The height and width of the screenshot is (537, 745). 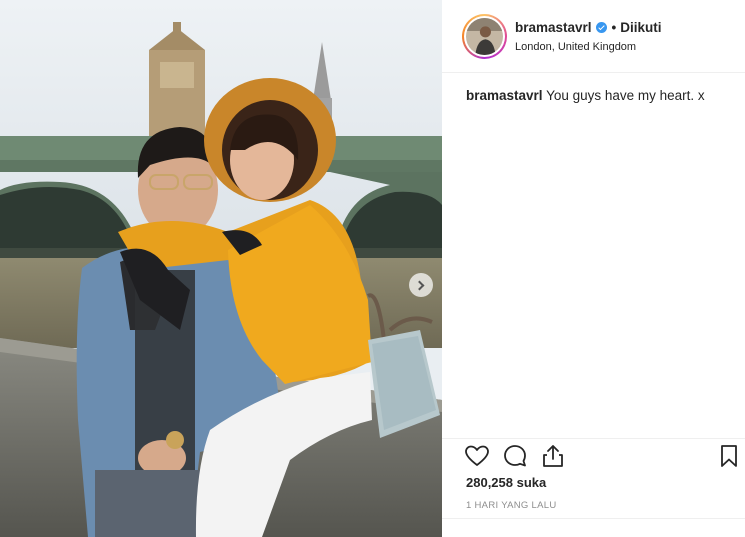 I want to click on save-button, so click(x=729, y=456).